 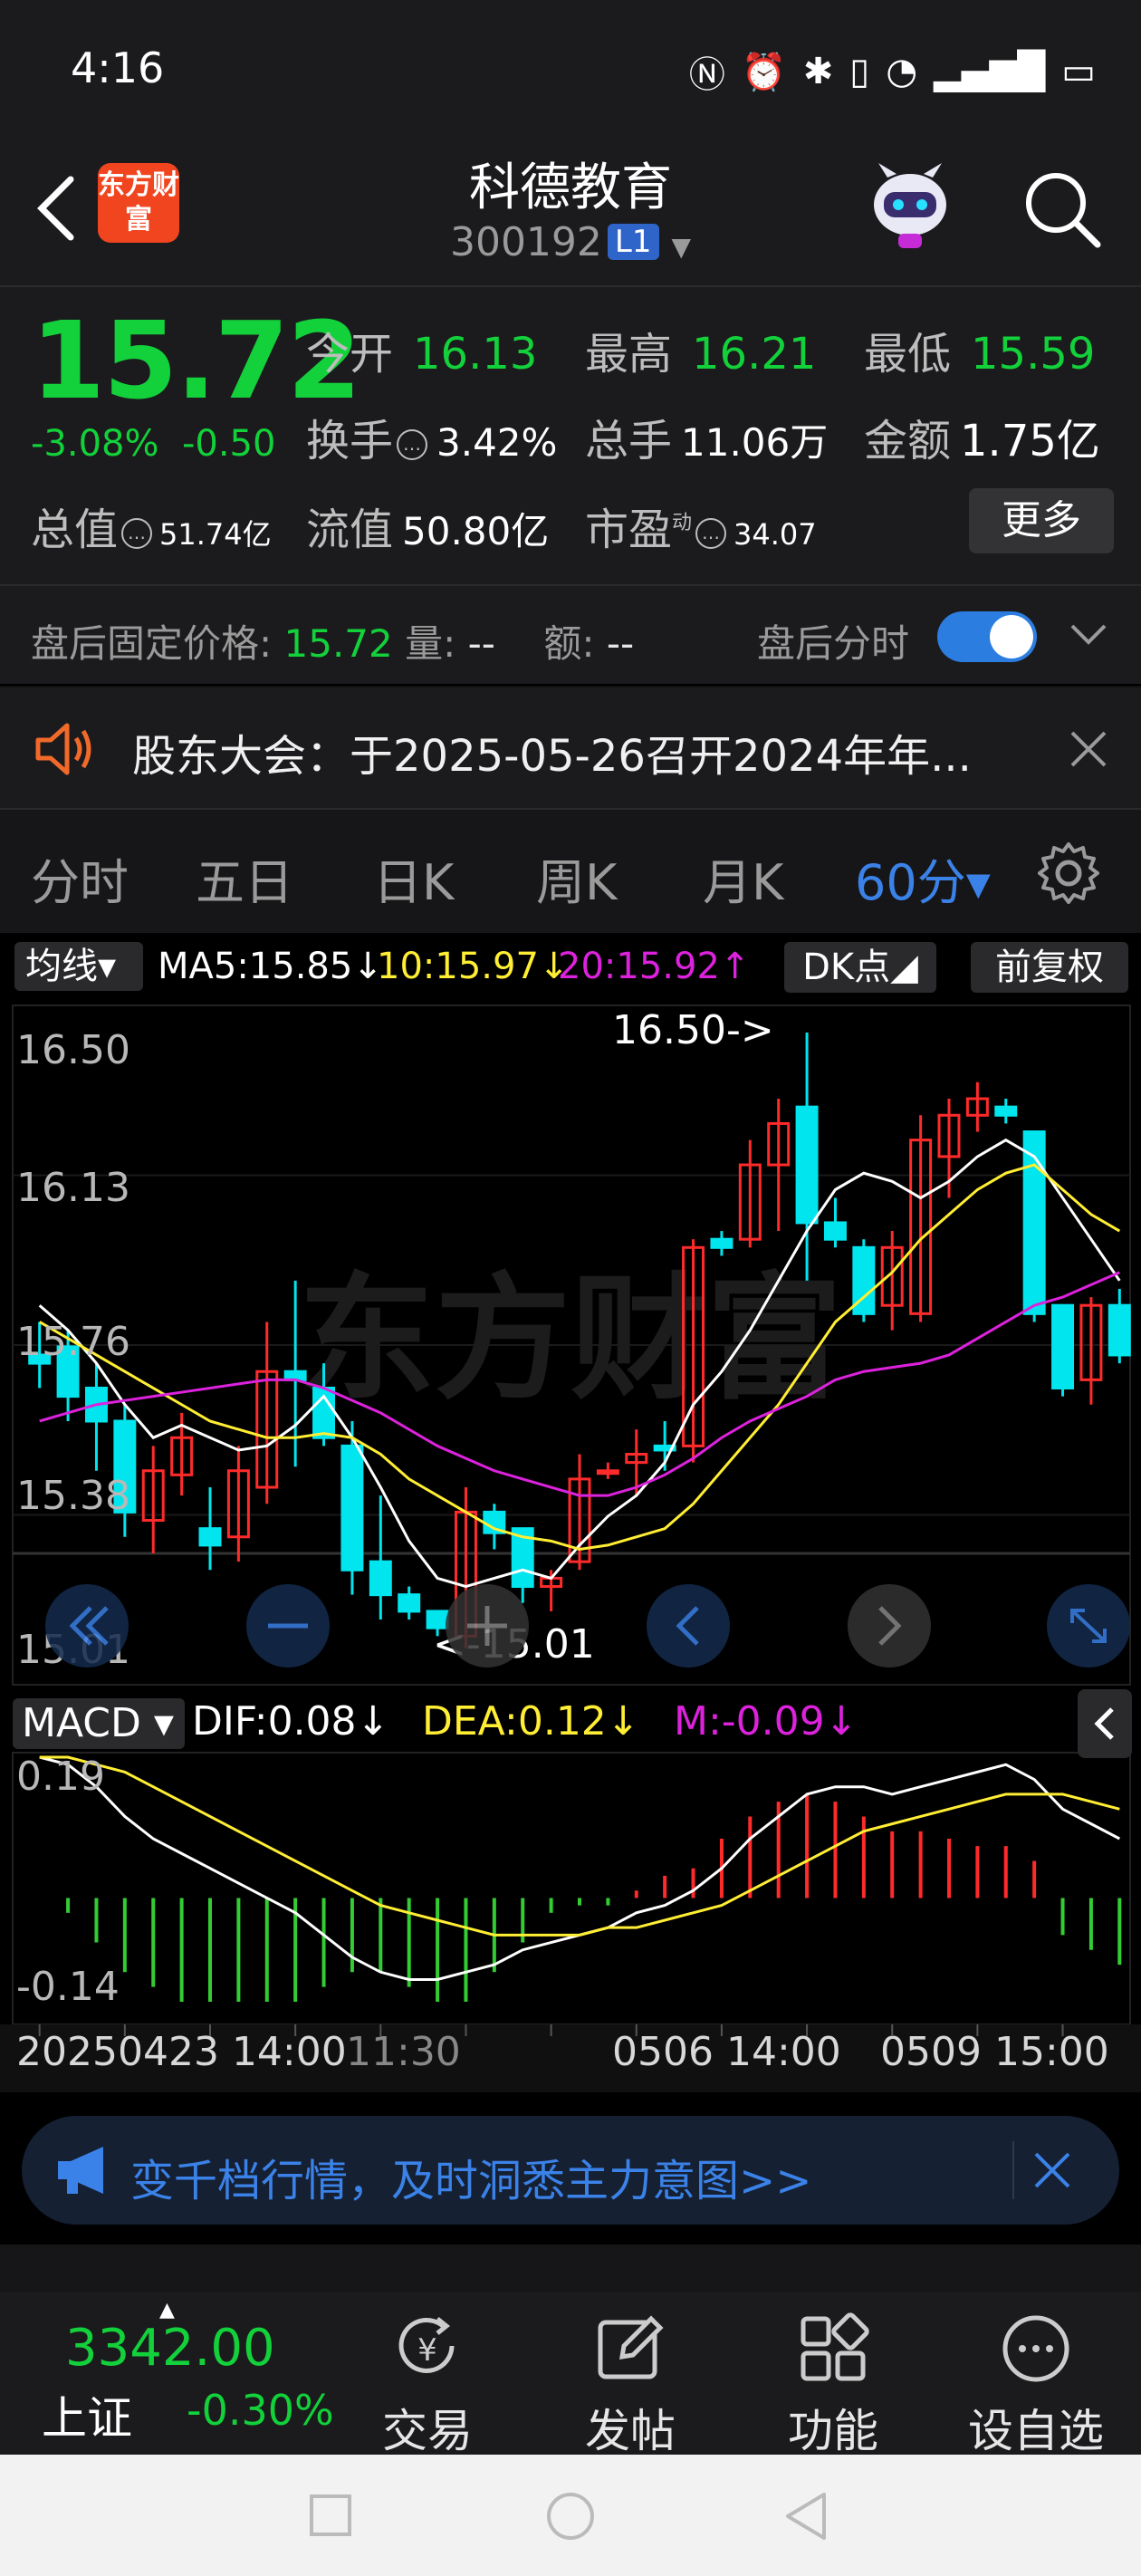 I want to click on after-hours-row: 盘后固定价格: 15.72 量: -- 额: -- 盘后分时, so click(x=570, y=634).